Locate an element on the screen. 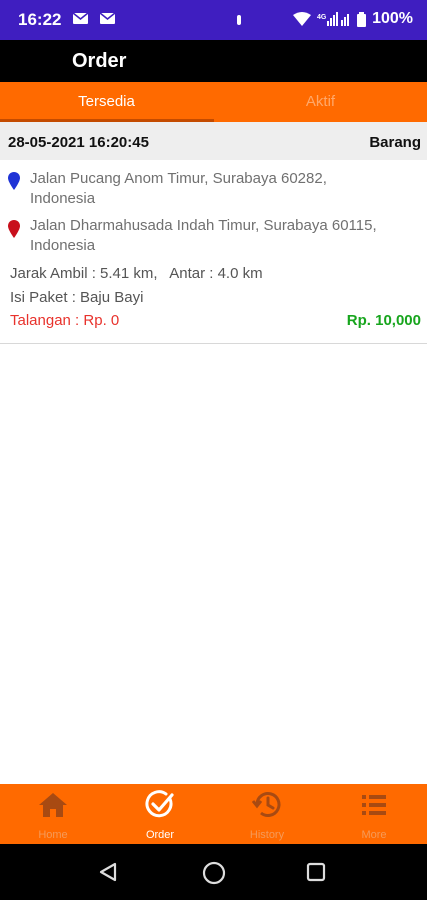 This screenshot has height=900, width=427. system-nav-bar is located at coordinates (213, 872).